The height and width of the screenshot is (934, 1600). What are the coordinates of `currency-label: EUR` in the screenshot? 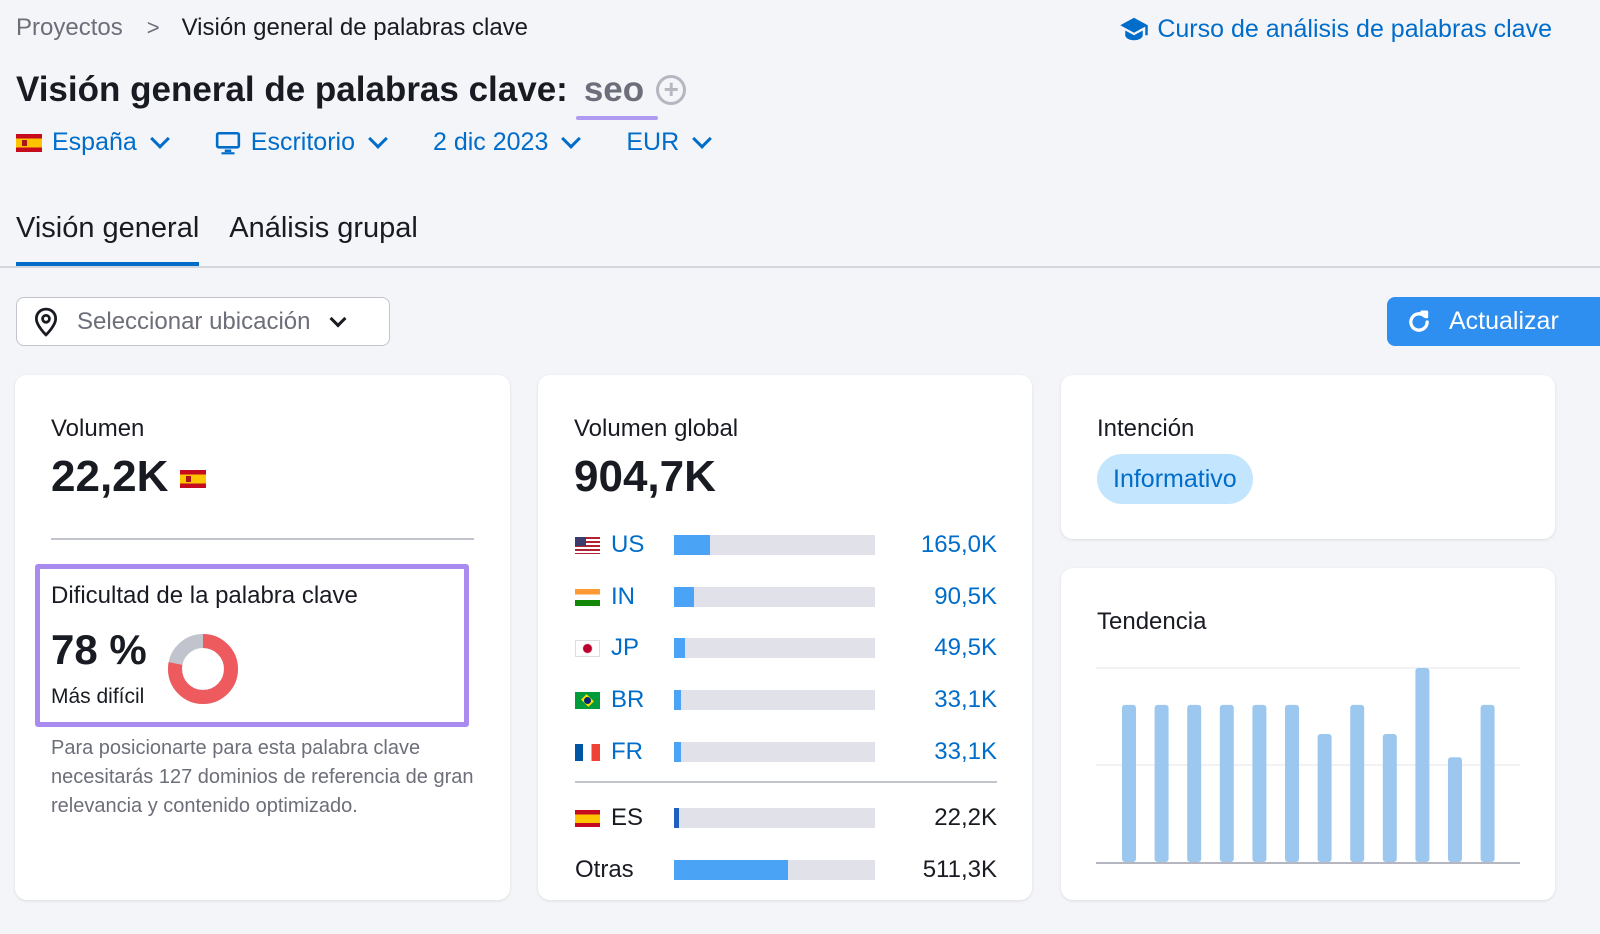 It's located at (653, 142).